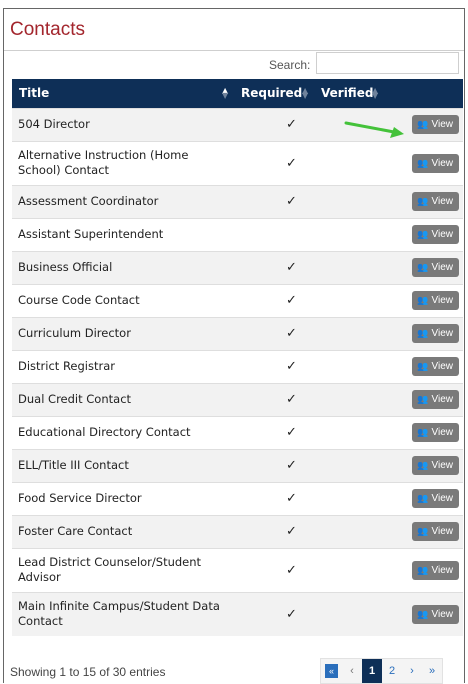 Image resolution: width=468 pixels, height=684 pixels. Describe the element at coordinates (123, 465) in the screenshot. I see `row-title: ELL/Title III Contact` at that location.